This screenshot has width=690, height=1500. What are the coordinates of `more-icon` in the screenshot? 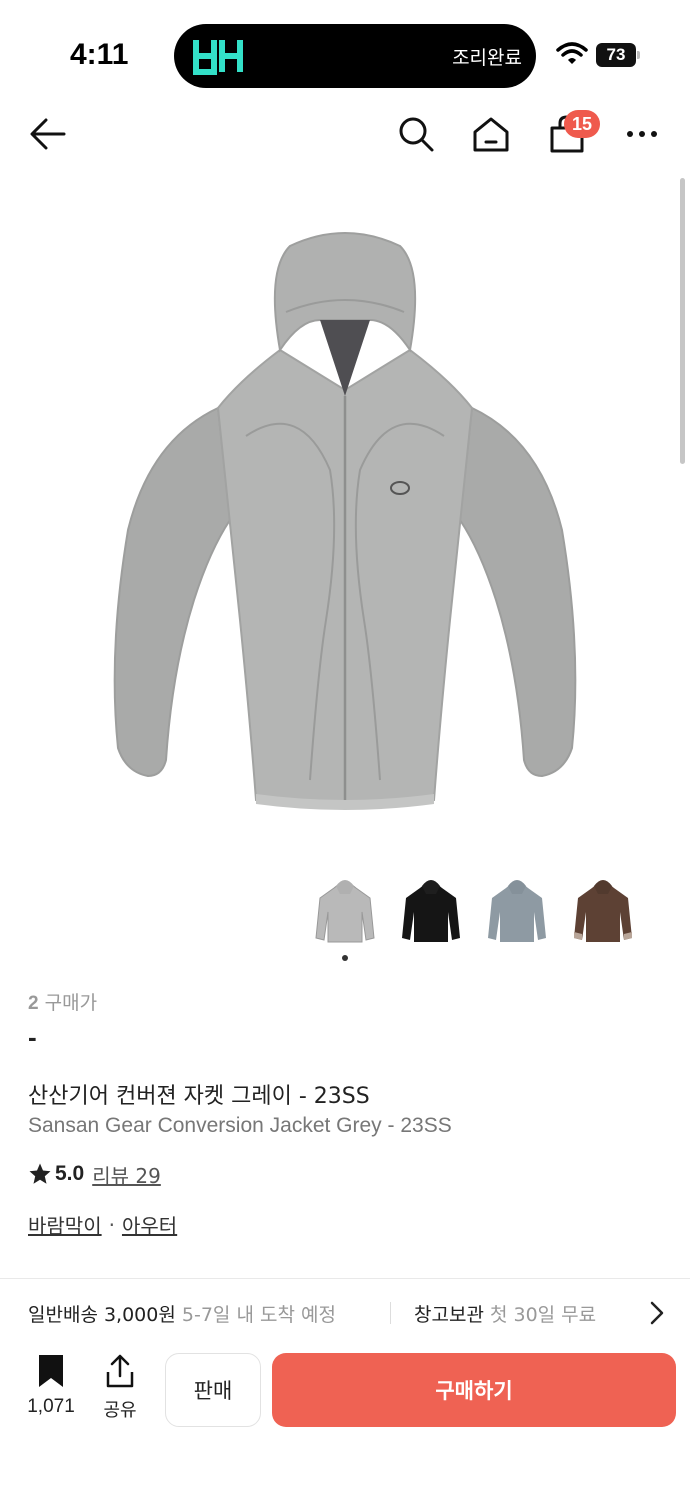 It's located at (642, 134).